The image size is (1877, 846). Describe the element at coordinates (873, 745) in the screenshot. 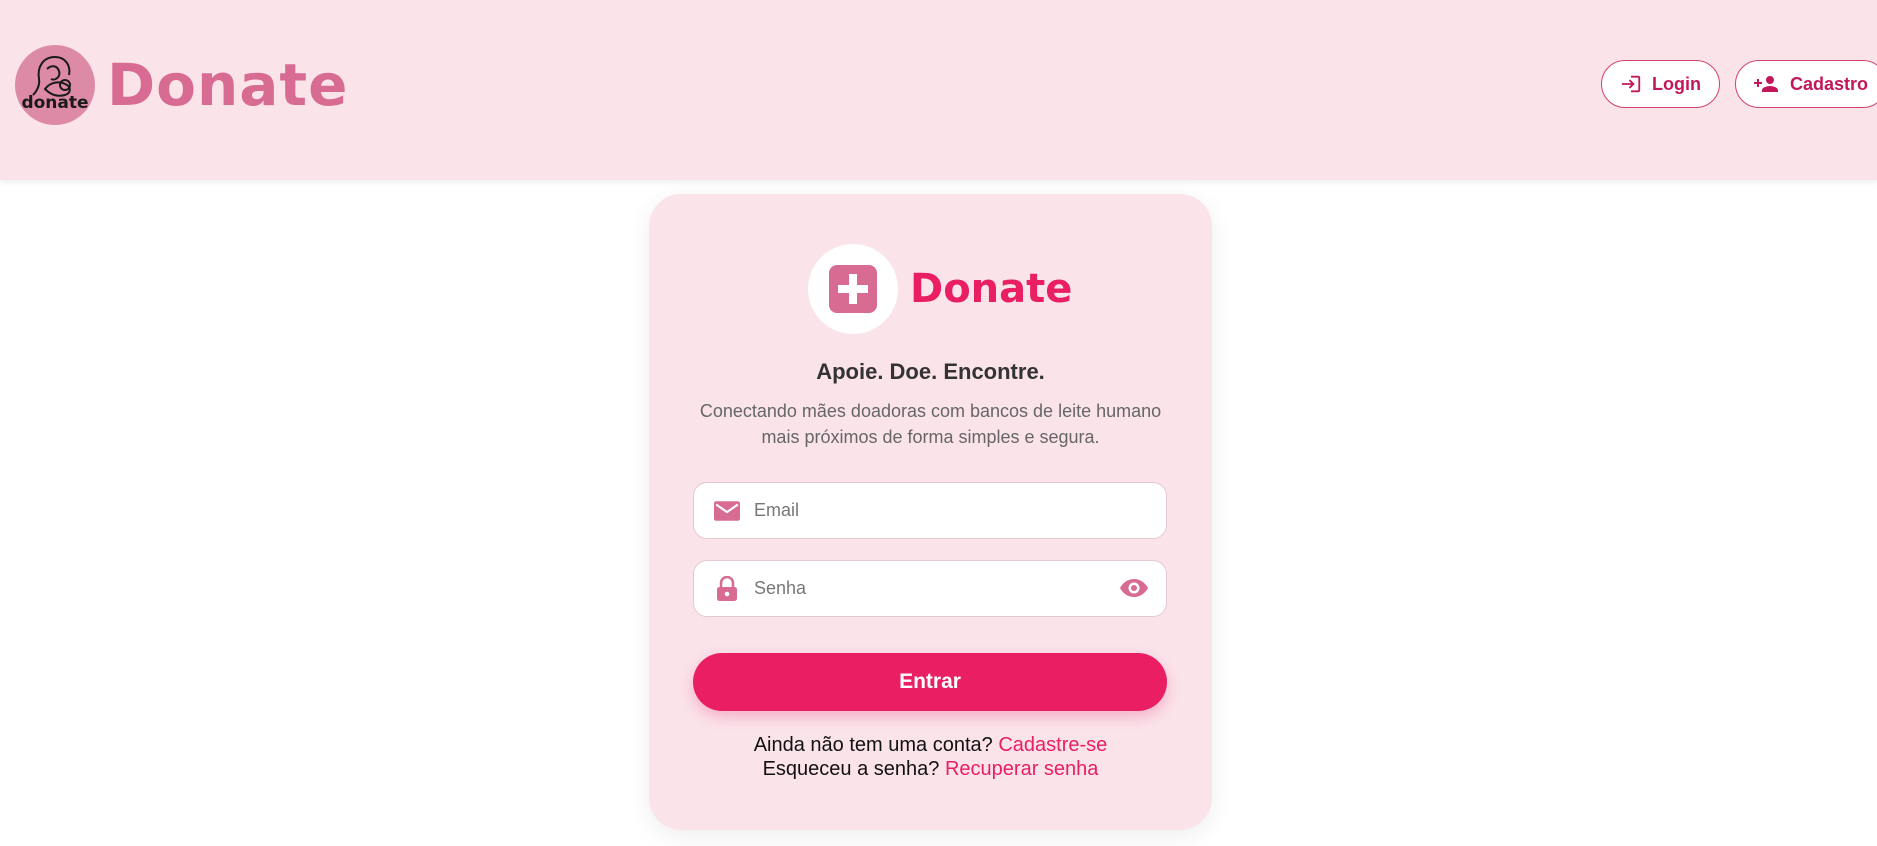

I see `no-account-text: Ainda não tem uma conta?` at that location.